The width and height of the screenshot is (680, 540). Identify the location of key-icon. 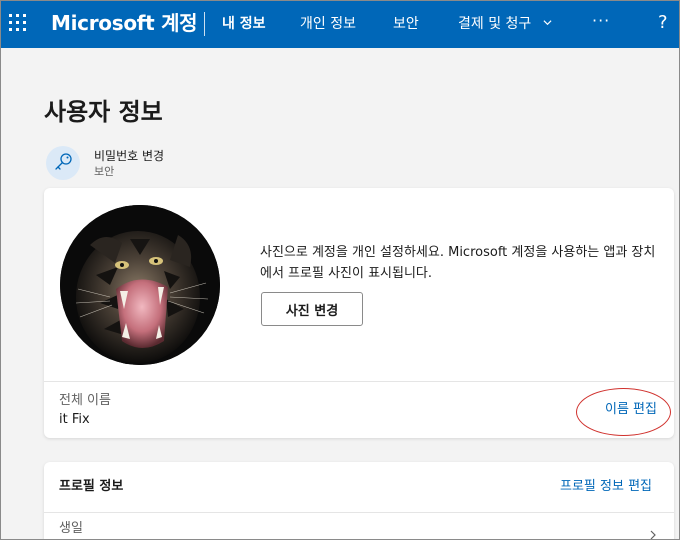
(63, 163).